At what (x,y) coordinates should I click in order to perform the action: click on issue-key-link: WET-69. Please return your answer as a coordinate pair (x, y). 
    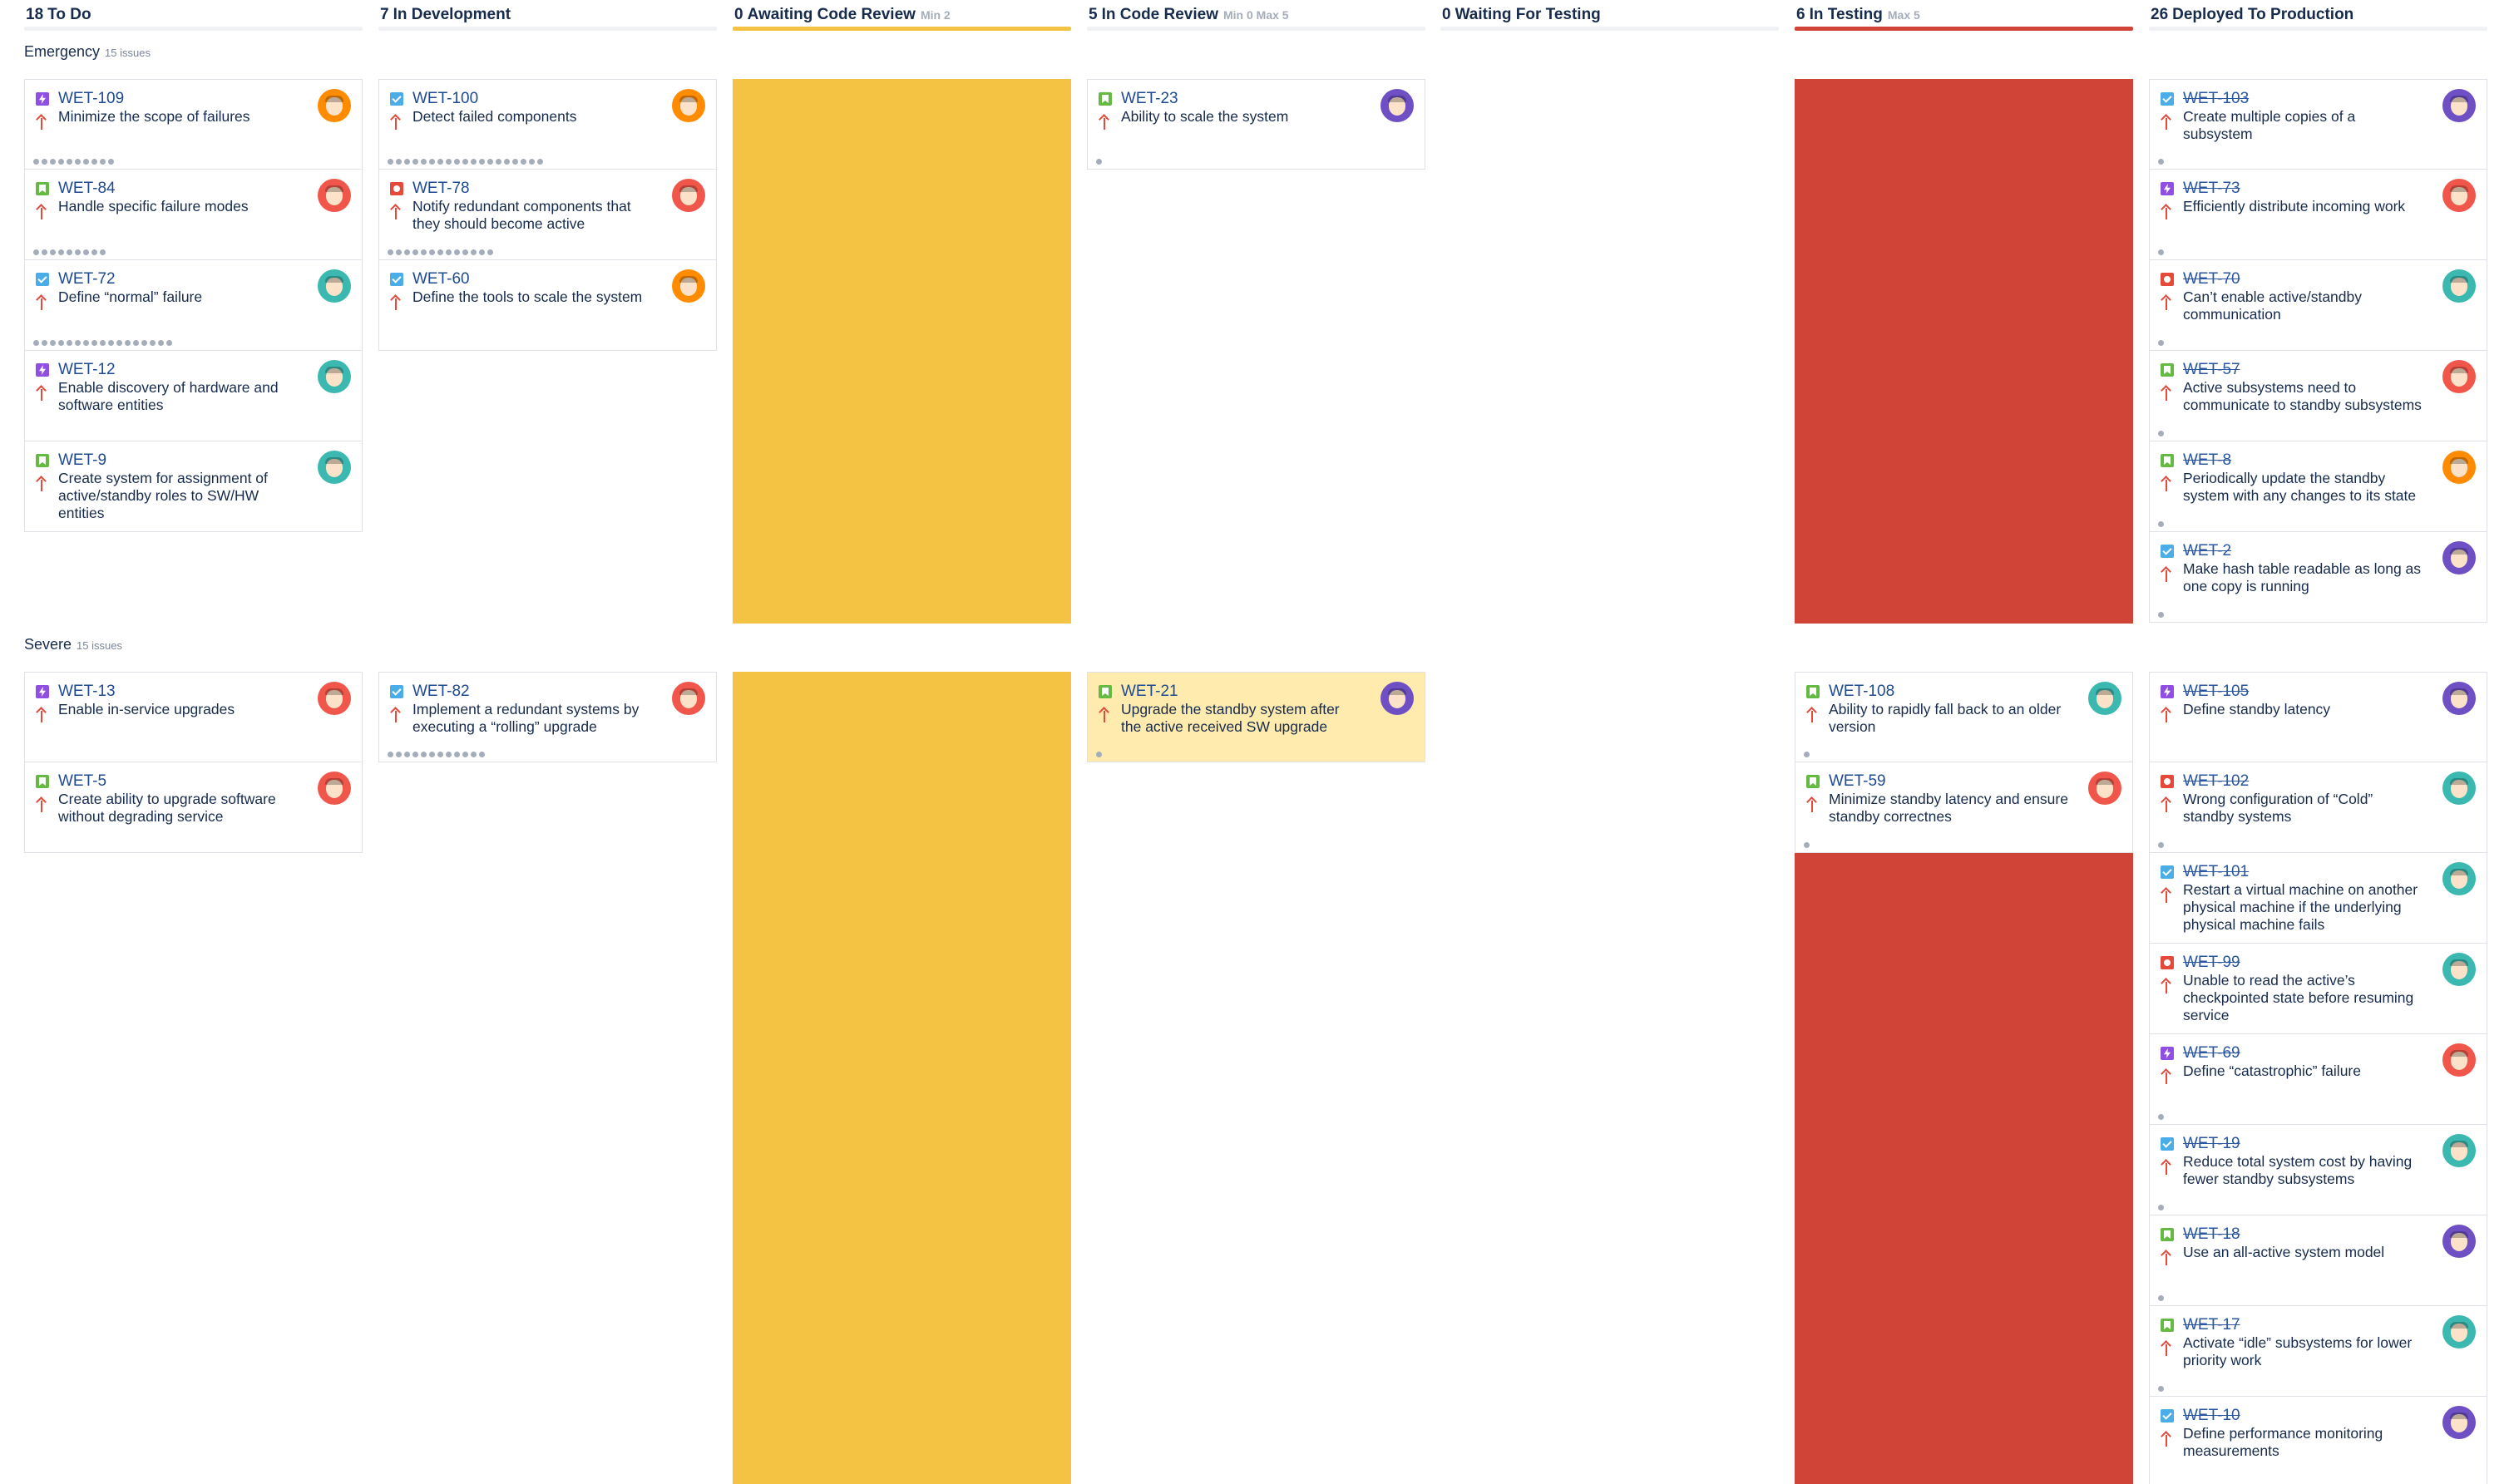
    Looking at the image, I should click on (2303, 1053).